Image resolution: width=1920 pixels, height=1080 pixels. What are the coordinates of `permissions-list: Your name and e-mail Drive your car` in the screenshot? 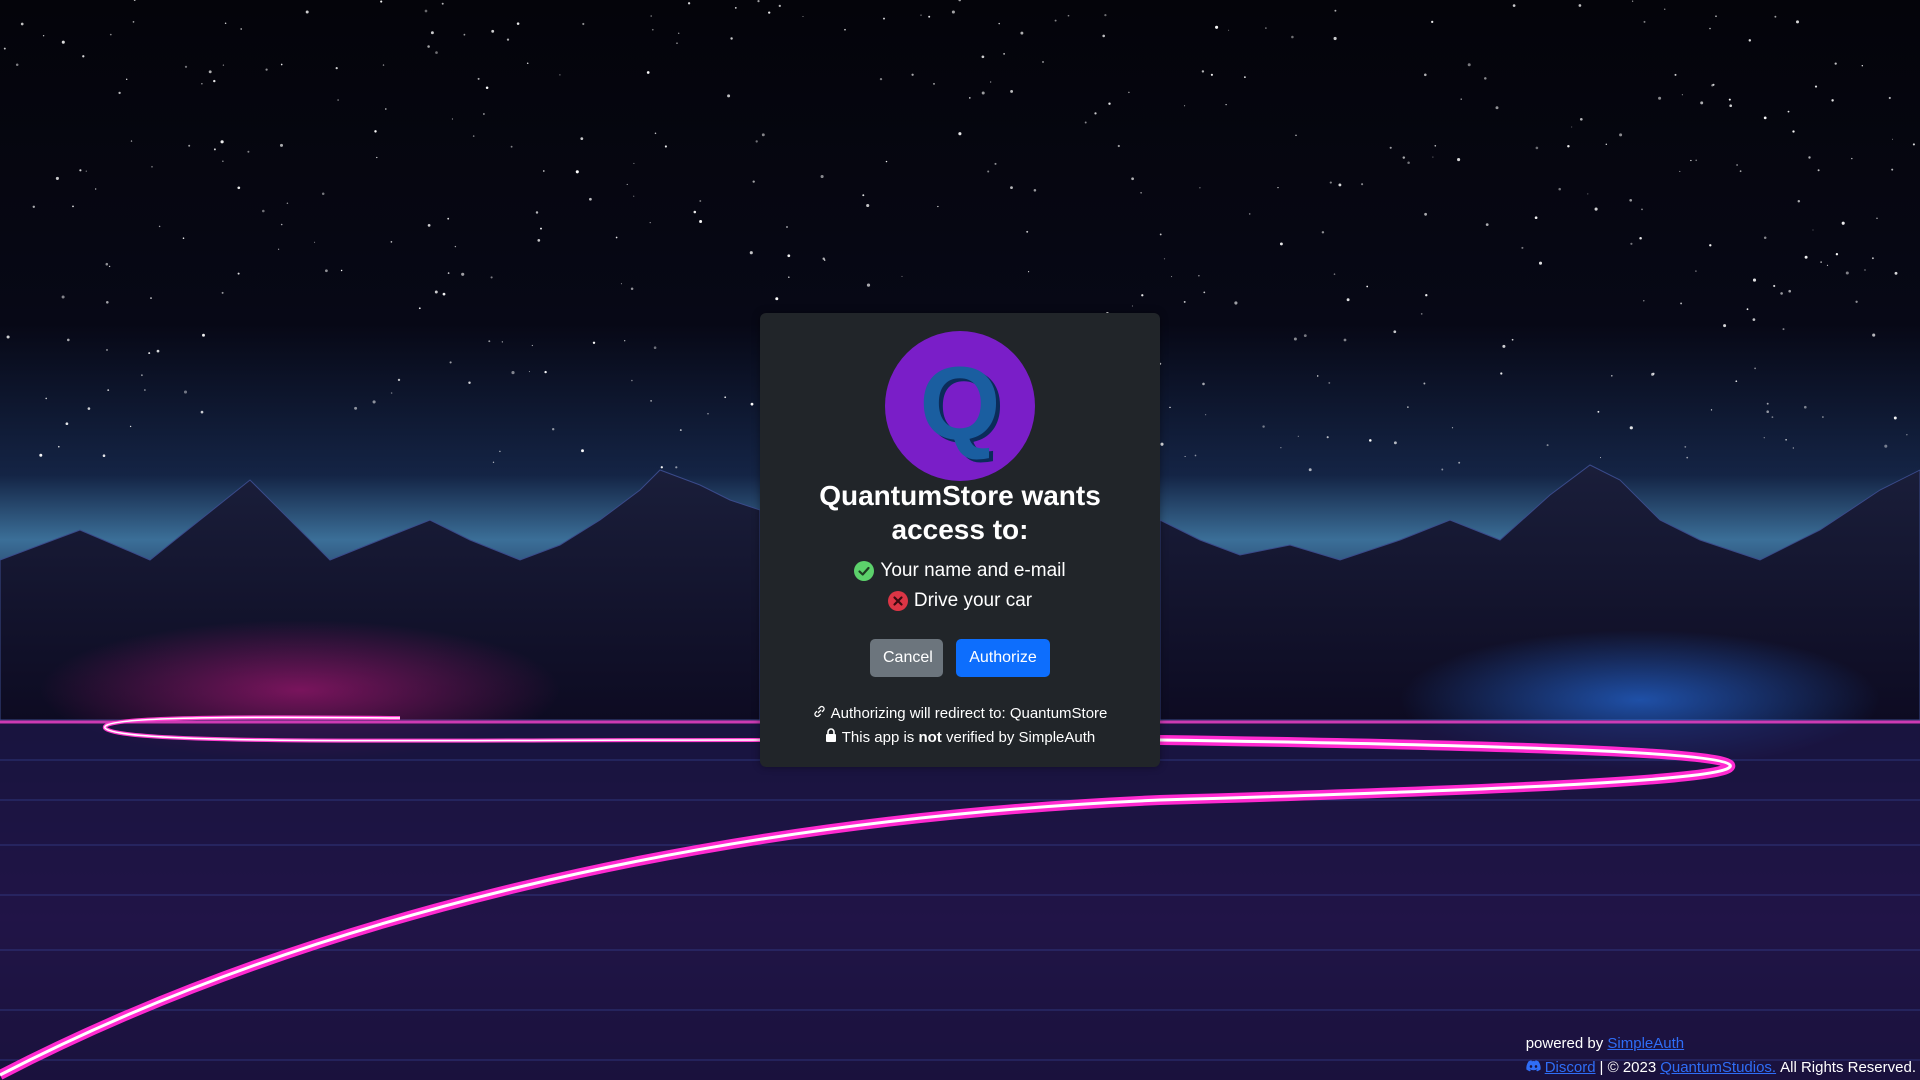 It's located at (960, 586).